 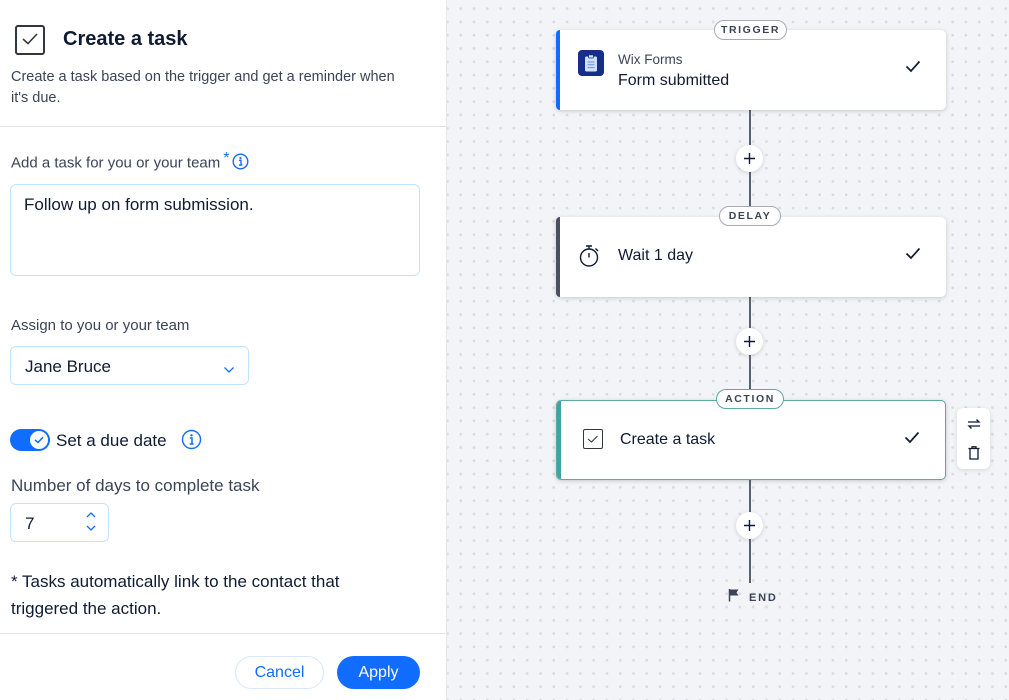 What do you see at coordinates (973, 438) in the screenshot?
I see `node-actions-toolbar` at bounding box center [973, 438].